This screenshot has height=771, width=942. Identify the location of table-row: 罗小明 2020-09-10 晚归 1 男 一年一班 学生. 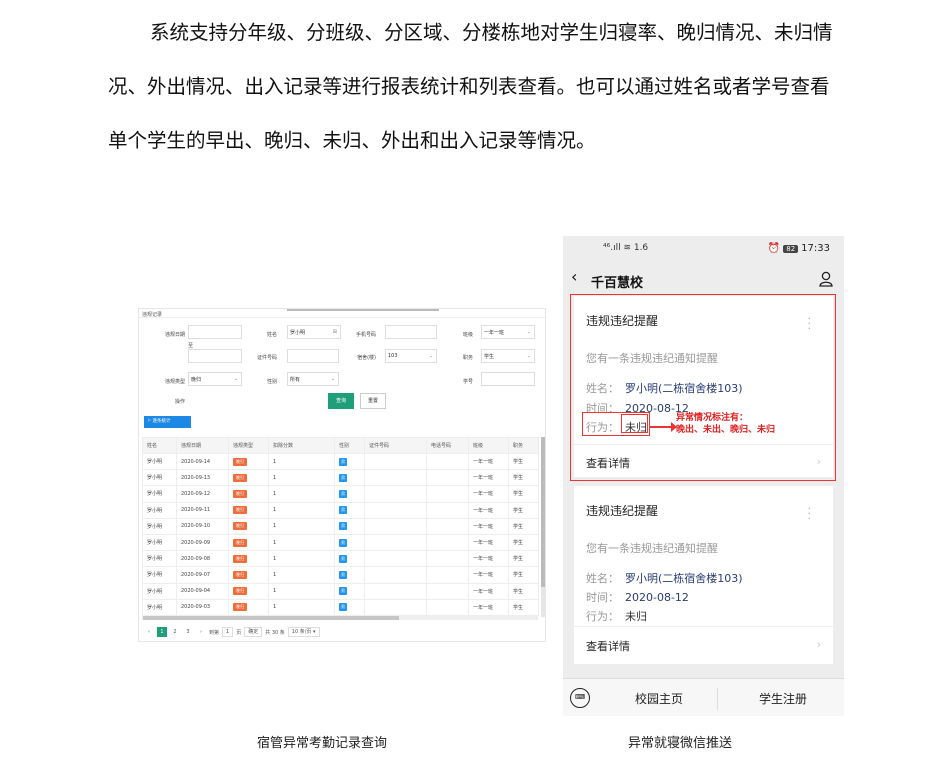
(340, 526).